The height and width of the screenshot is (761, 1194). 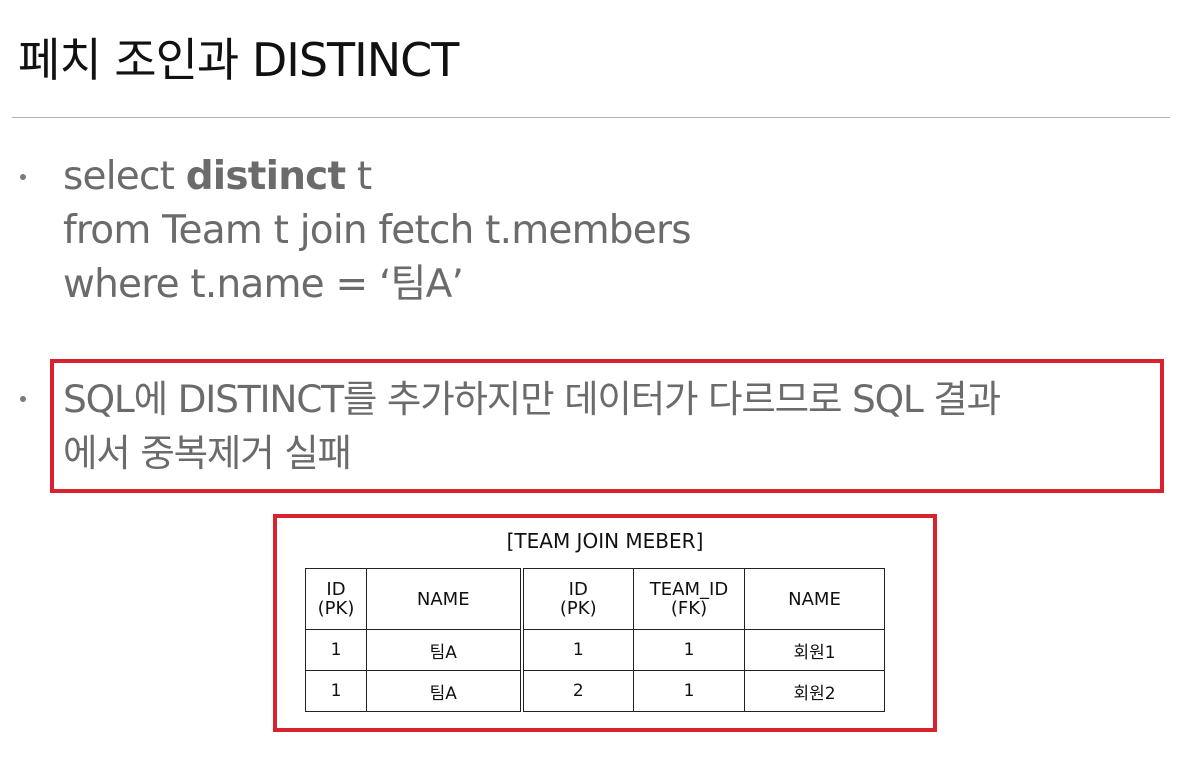 What do you see at coordinates (814, 691) in the screenshot?
I see `cell-member-name: 회원2` at bounding box center [814, 691].